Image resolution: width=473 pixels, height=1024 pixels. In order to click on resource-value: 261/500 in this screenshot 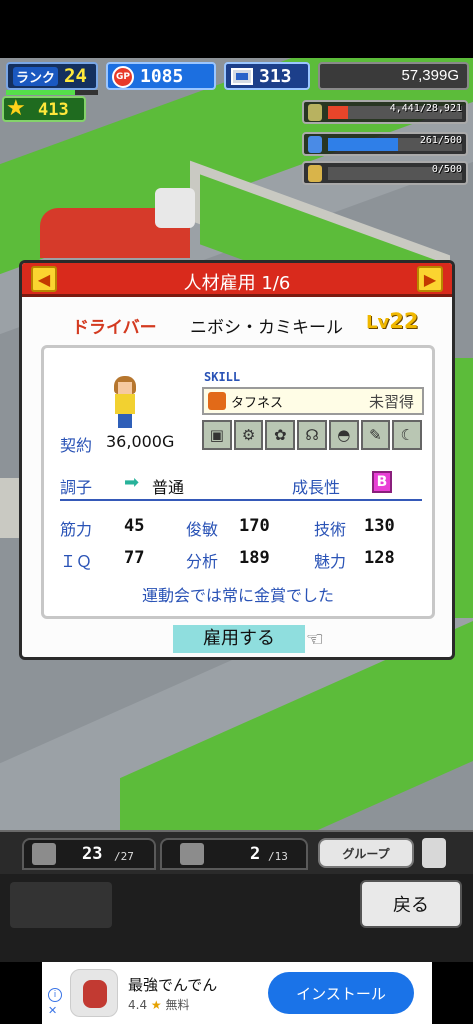, I will do `click(440, 140)`.